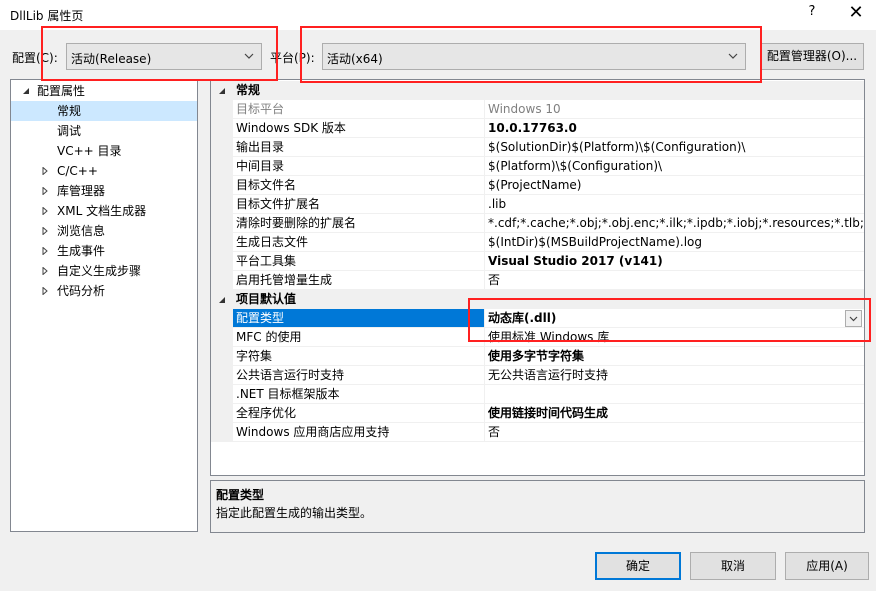 This screenshot has width=876, height=591. I want to click on config-label: 配置(C):, so click(35, 58).